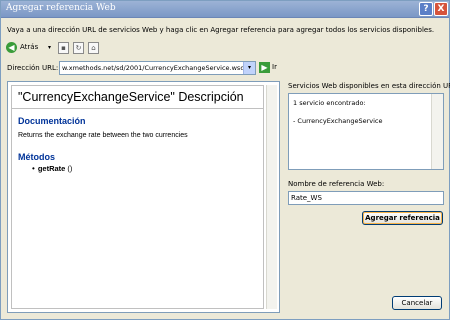  I want to click on go-label: Ir, so click(274, 67).